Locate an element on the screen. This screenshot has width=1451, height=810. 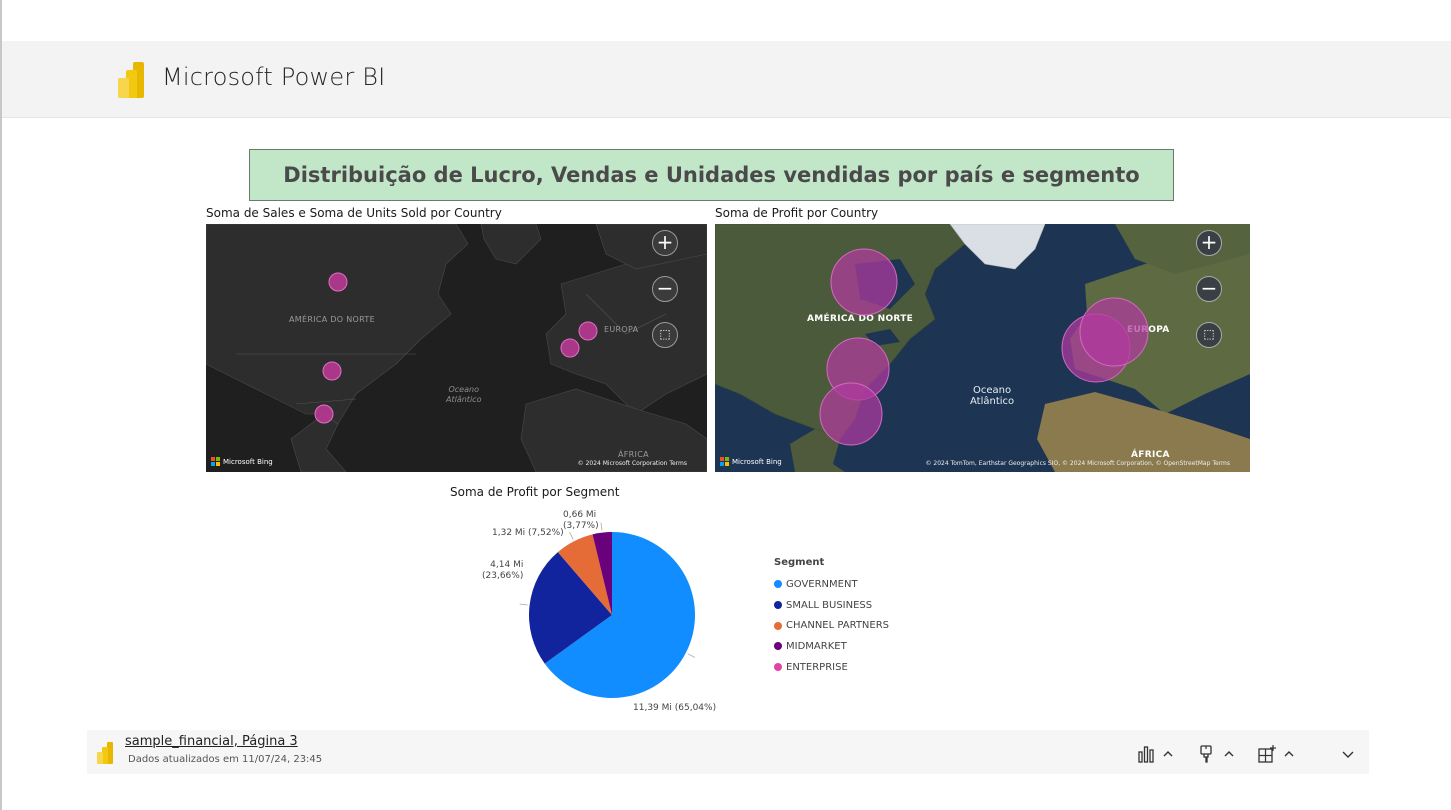
map-copyright: © 2024 Microsoft Corporation Terms is located at coordinates (632, 463).